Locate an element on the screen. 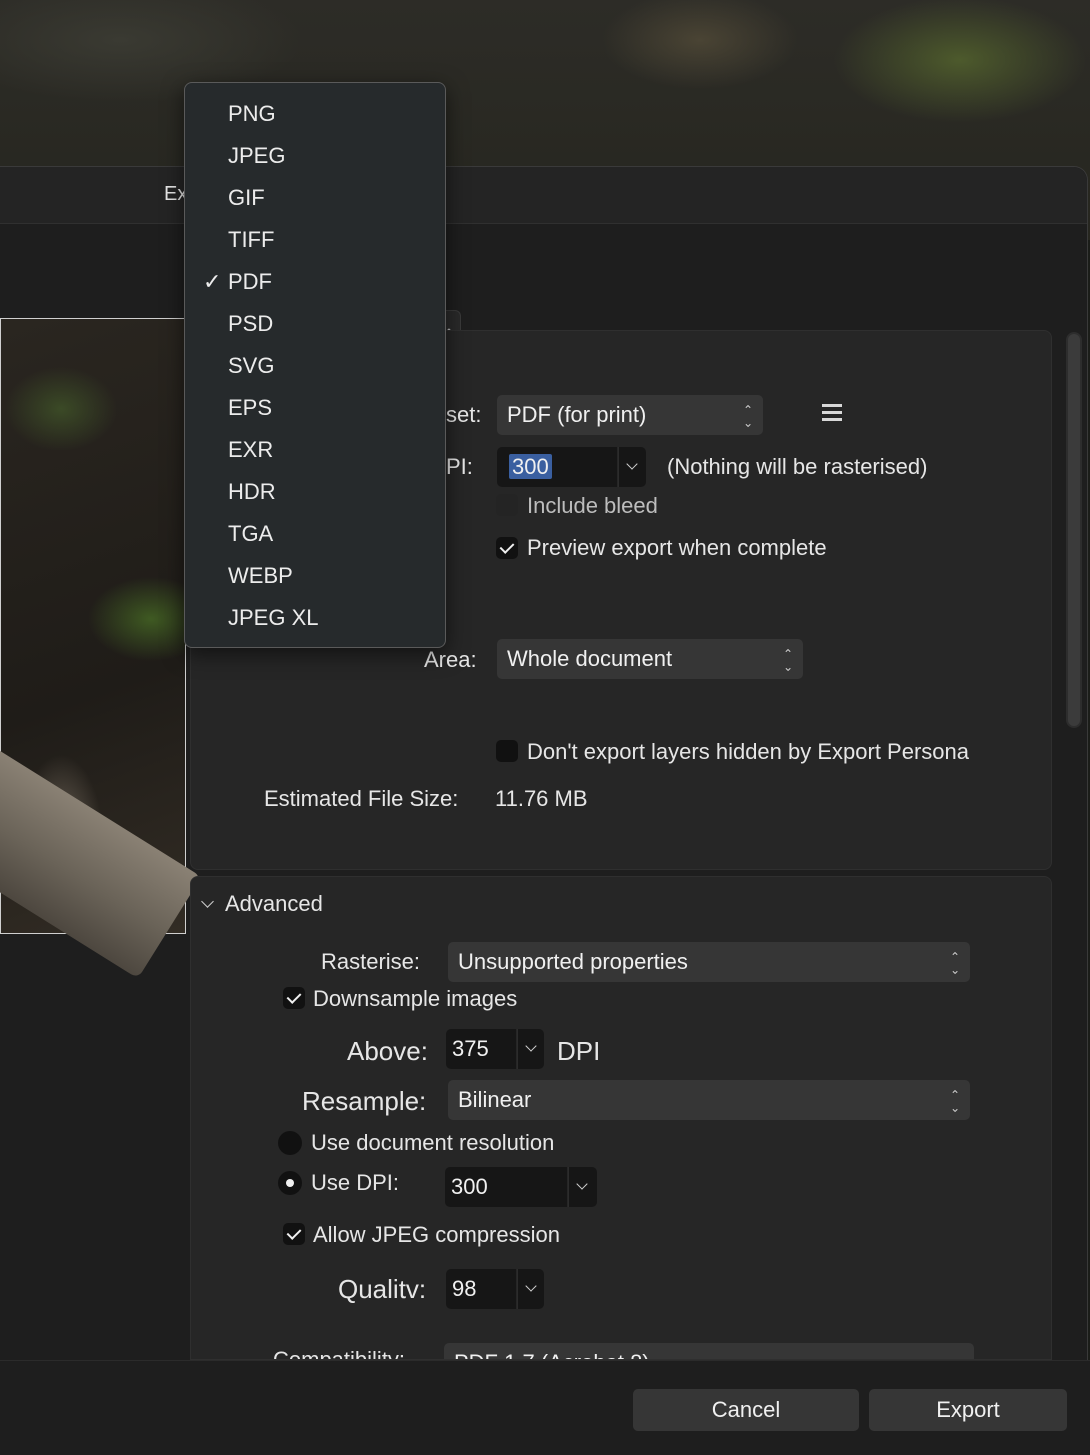 This screenshot has height=1455, width=1090. preview-export-label: Preview export when complete is located at coordinates (677, 548).